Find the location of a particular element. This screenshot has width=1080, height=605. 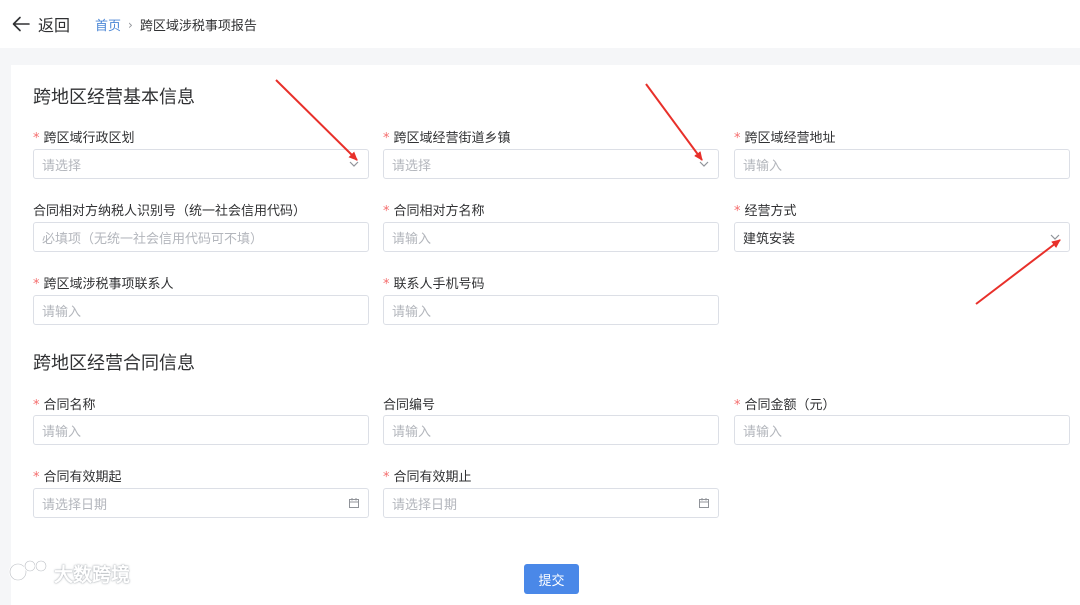

contract-amount-input: 请输入 is located at coordinates (902, 430).